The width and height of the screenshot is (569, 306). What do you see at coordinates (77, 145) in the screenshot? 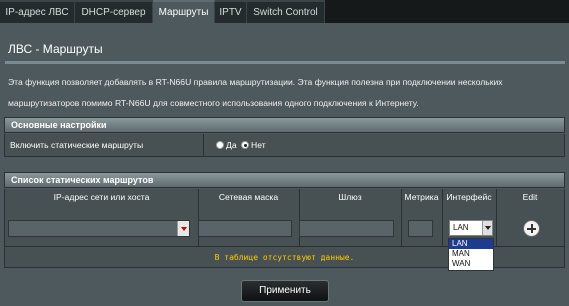
I see `static-routes-label: Включить статические маршруты` at bounding box center [77, 145].